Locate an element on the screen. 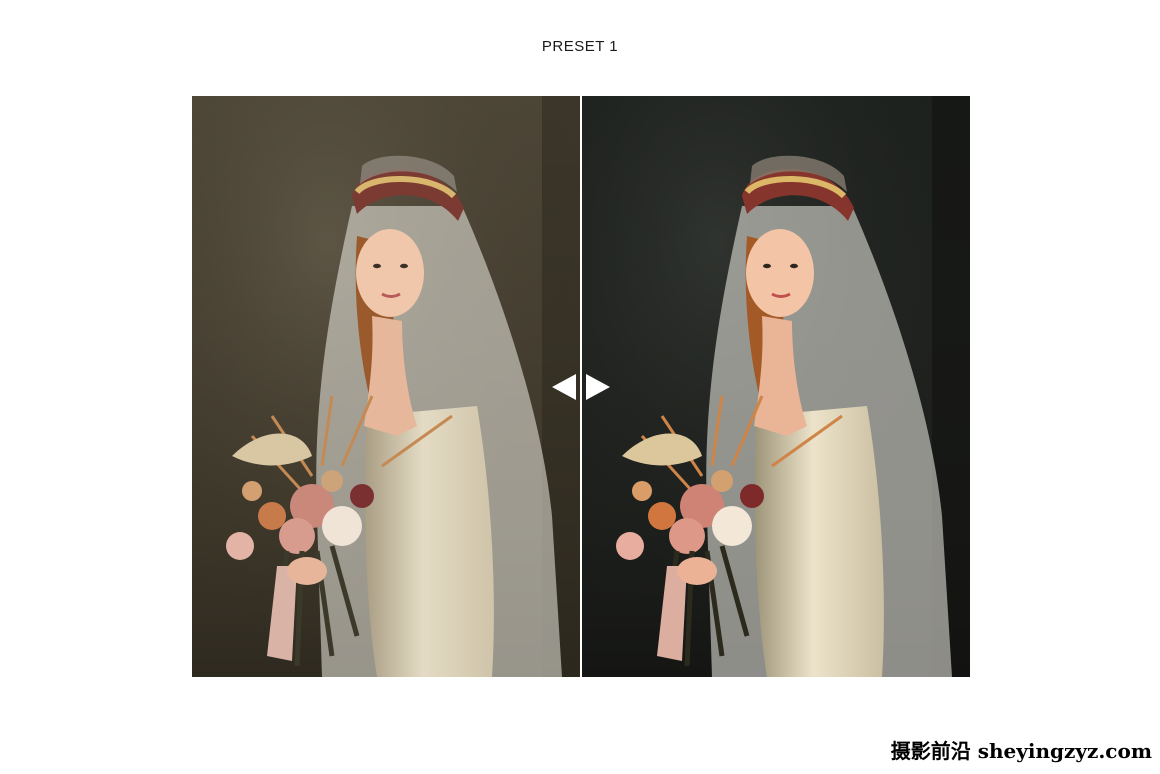 The width and height of the screenshot is (1160, 774). watermark: 摄影前沿 sheyingzyz.com is located at coordinates (1021, 751).